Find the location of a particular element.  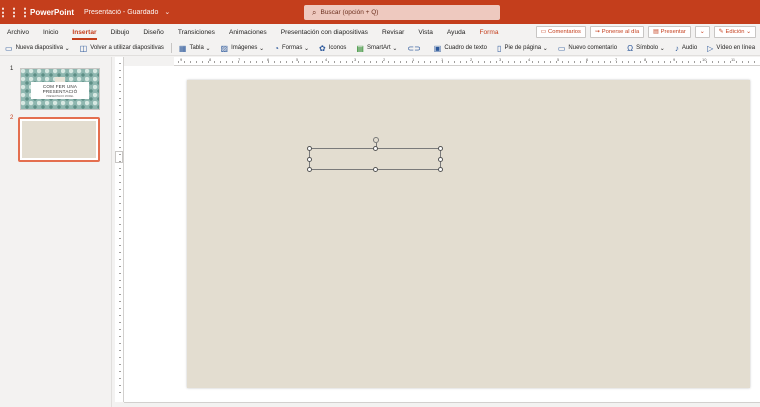

resize-handle-bl is located at coordinates (309, 169).